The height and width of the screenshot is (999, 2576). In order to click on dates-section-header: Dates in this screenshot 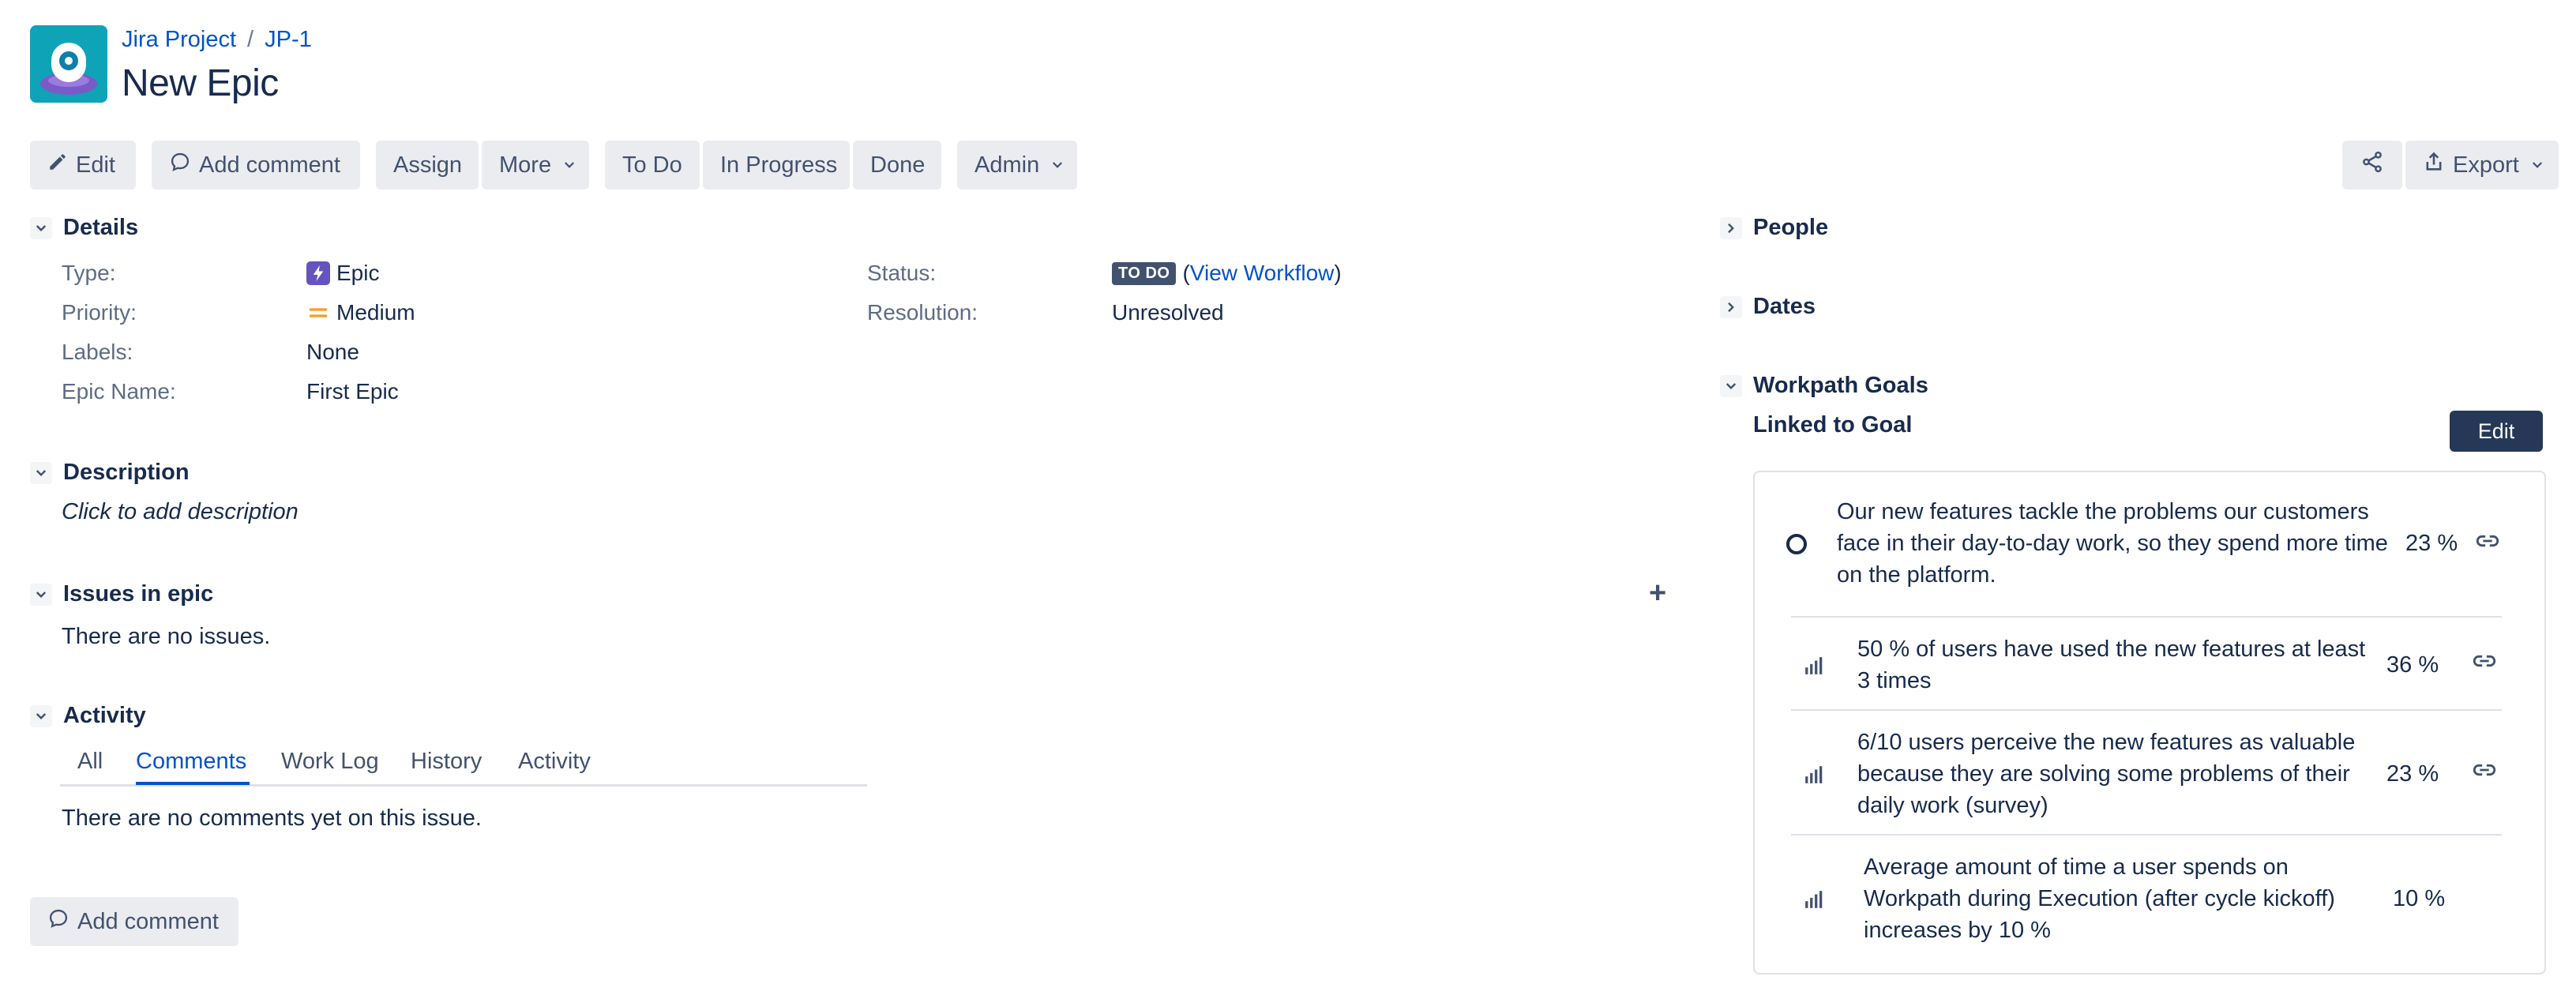, I will do `click(1768, 307)`.